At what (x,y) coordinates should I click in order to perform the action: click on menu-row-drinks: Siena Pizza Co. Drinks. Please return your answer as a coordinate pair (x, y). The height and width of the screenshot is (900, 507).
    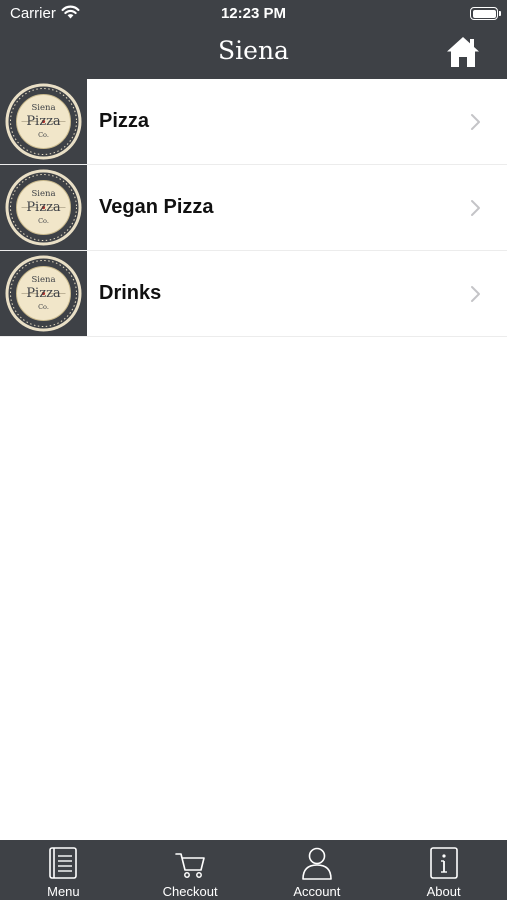
    Looking at the image, I should click on (253, 294).